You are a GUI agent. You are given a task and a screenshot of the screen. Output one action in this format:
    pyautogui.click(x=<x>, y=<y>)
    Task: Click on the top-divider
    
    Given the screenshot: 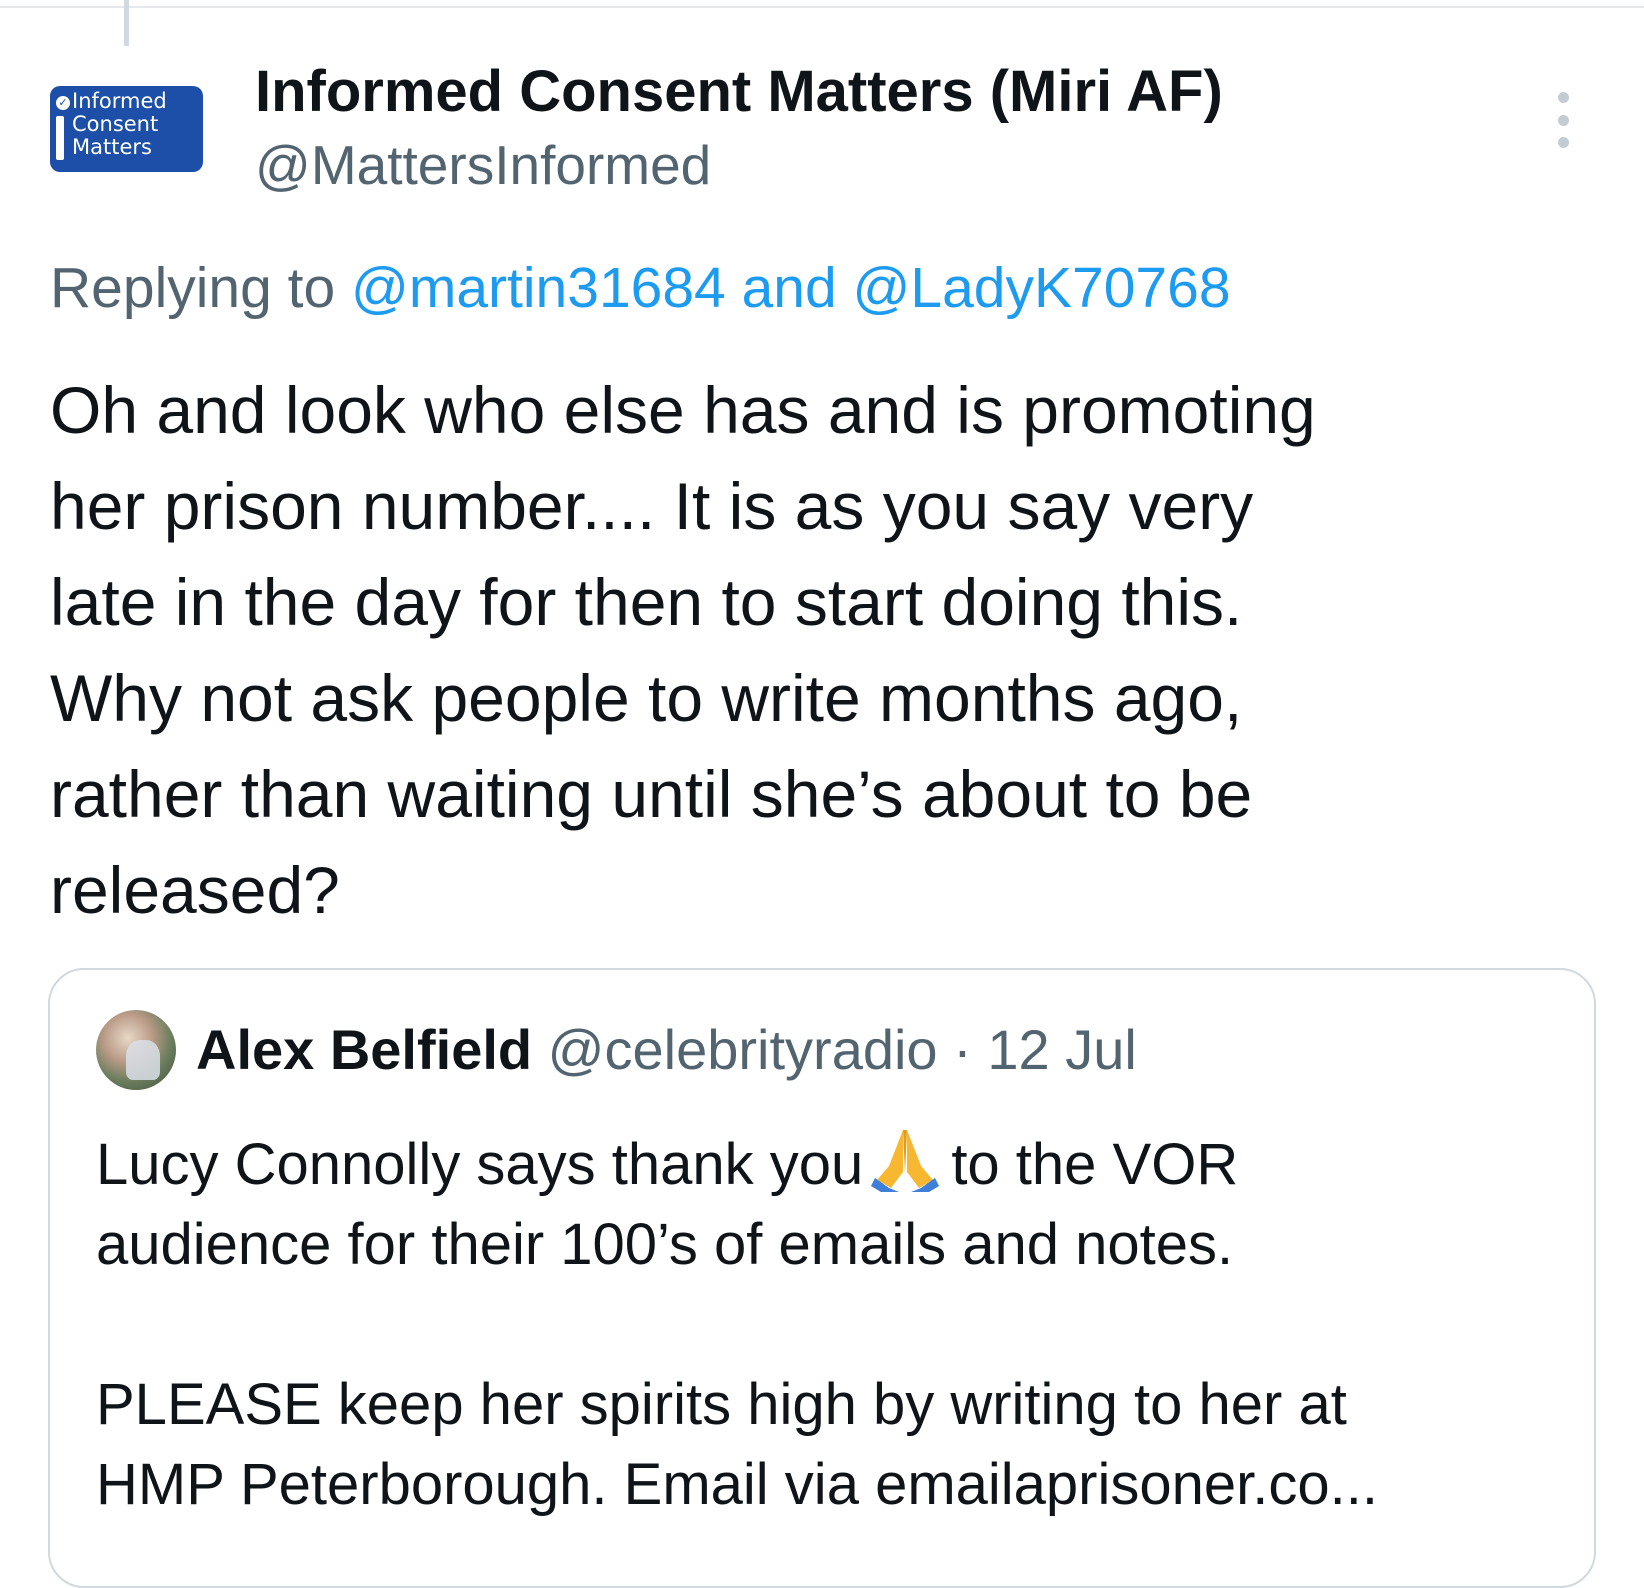 What is the action you would take?
    pyautogui.click(x=822, y=7)
    